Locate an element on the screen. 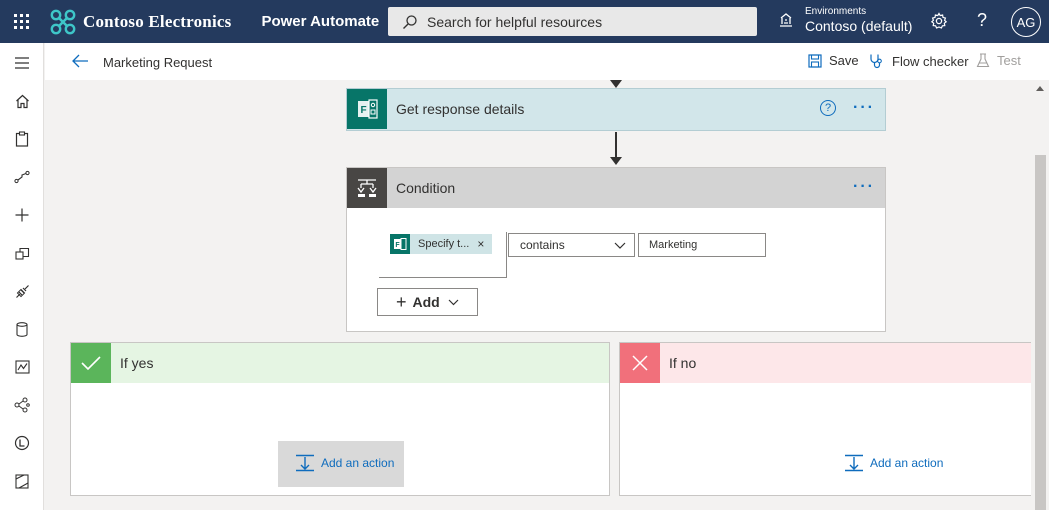  nav-solutions is located at coordinates (22, 481).